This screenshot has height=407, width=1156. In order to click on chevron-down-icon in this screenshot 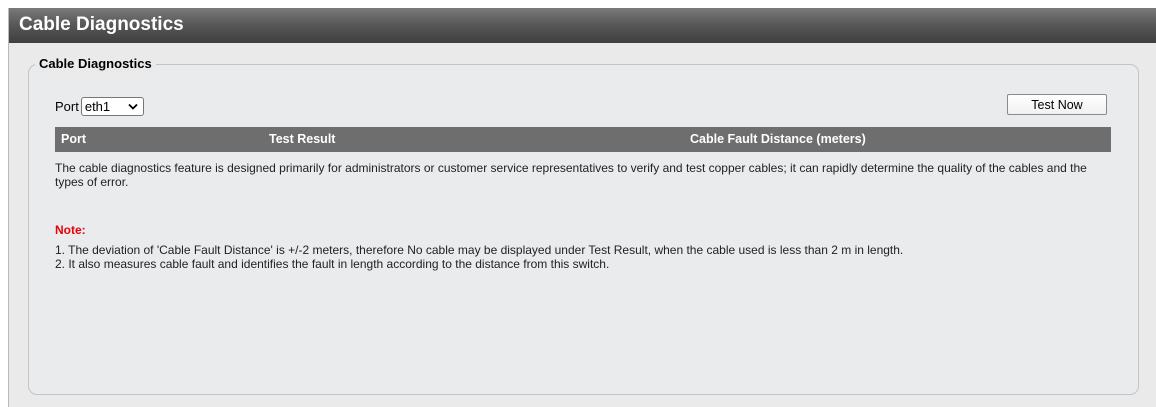, I will do `click(133, 106)`.